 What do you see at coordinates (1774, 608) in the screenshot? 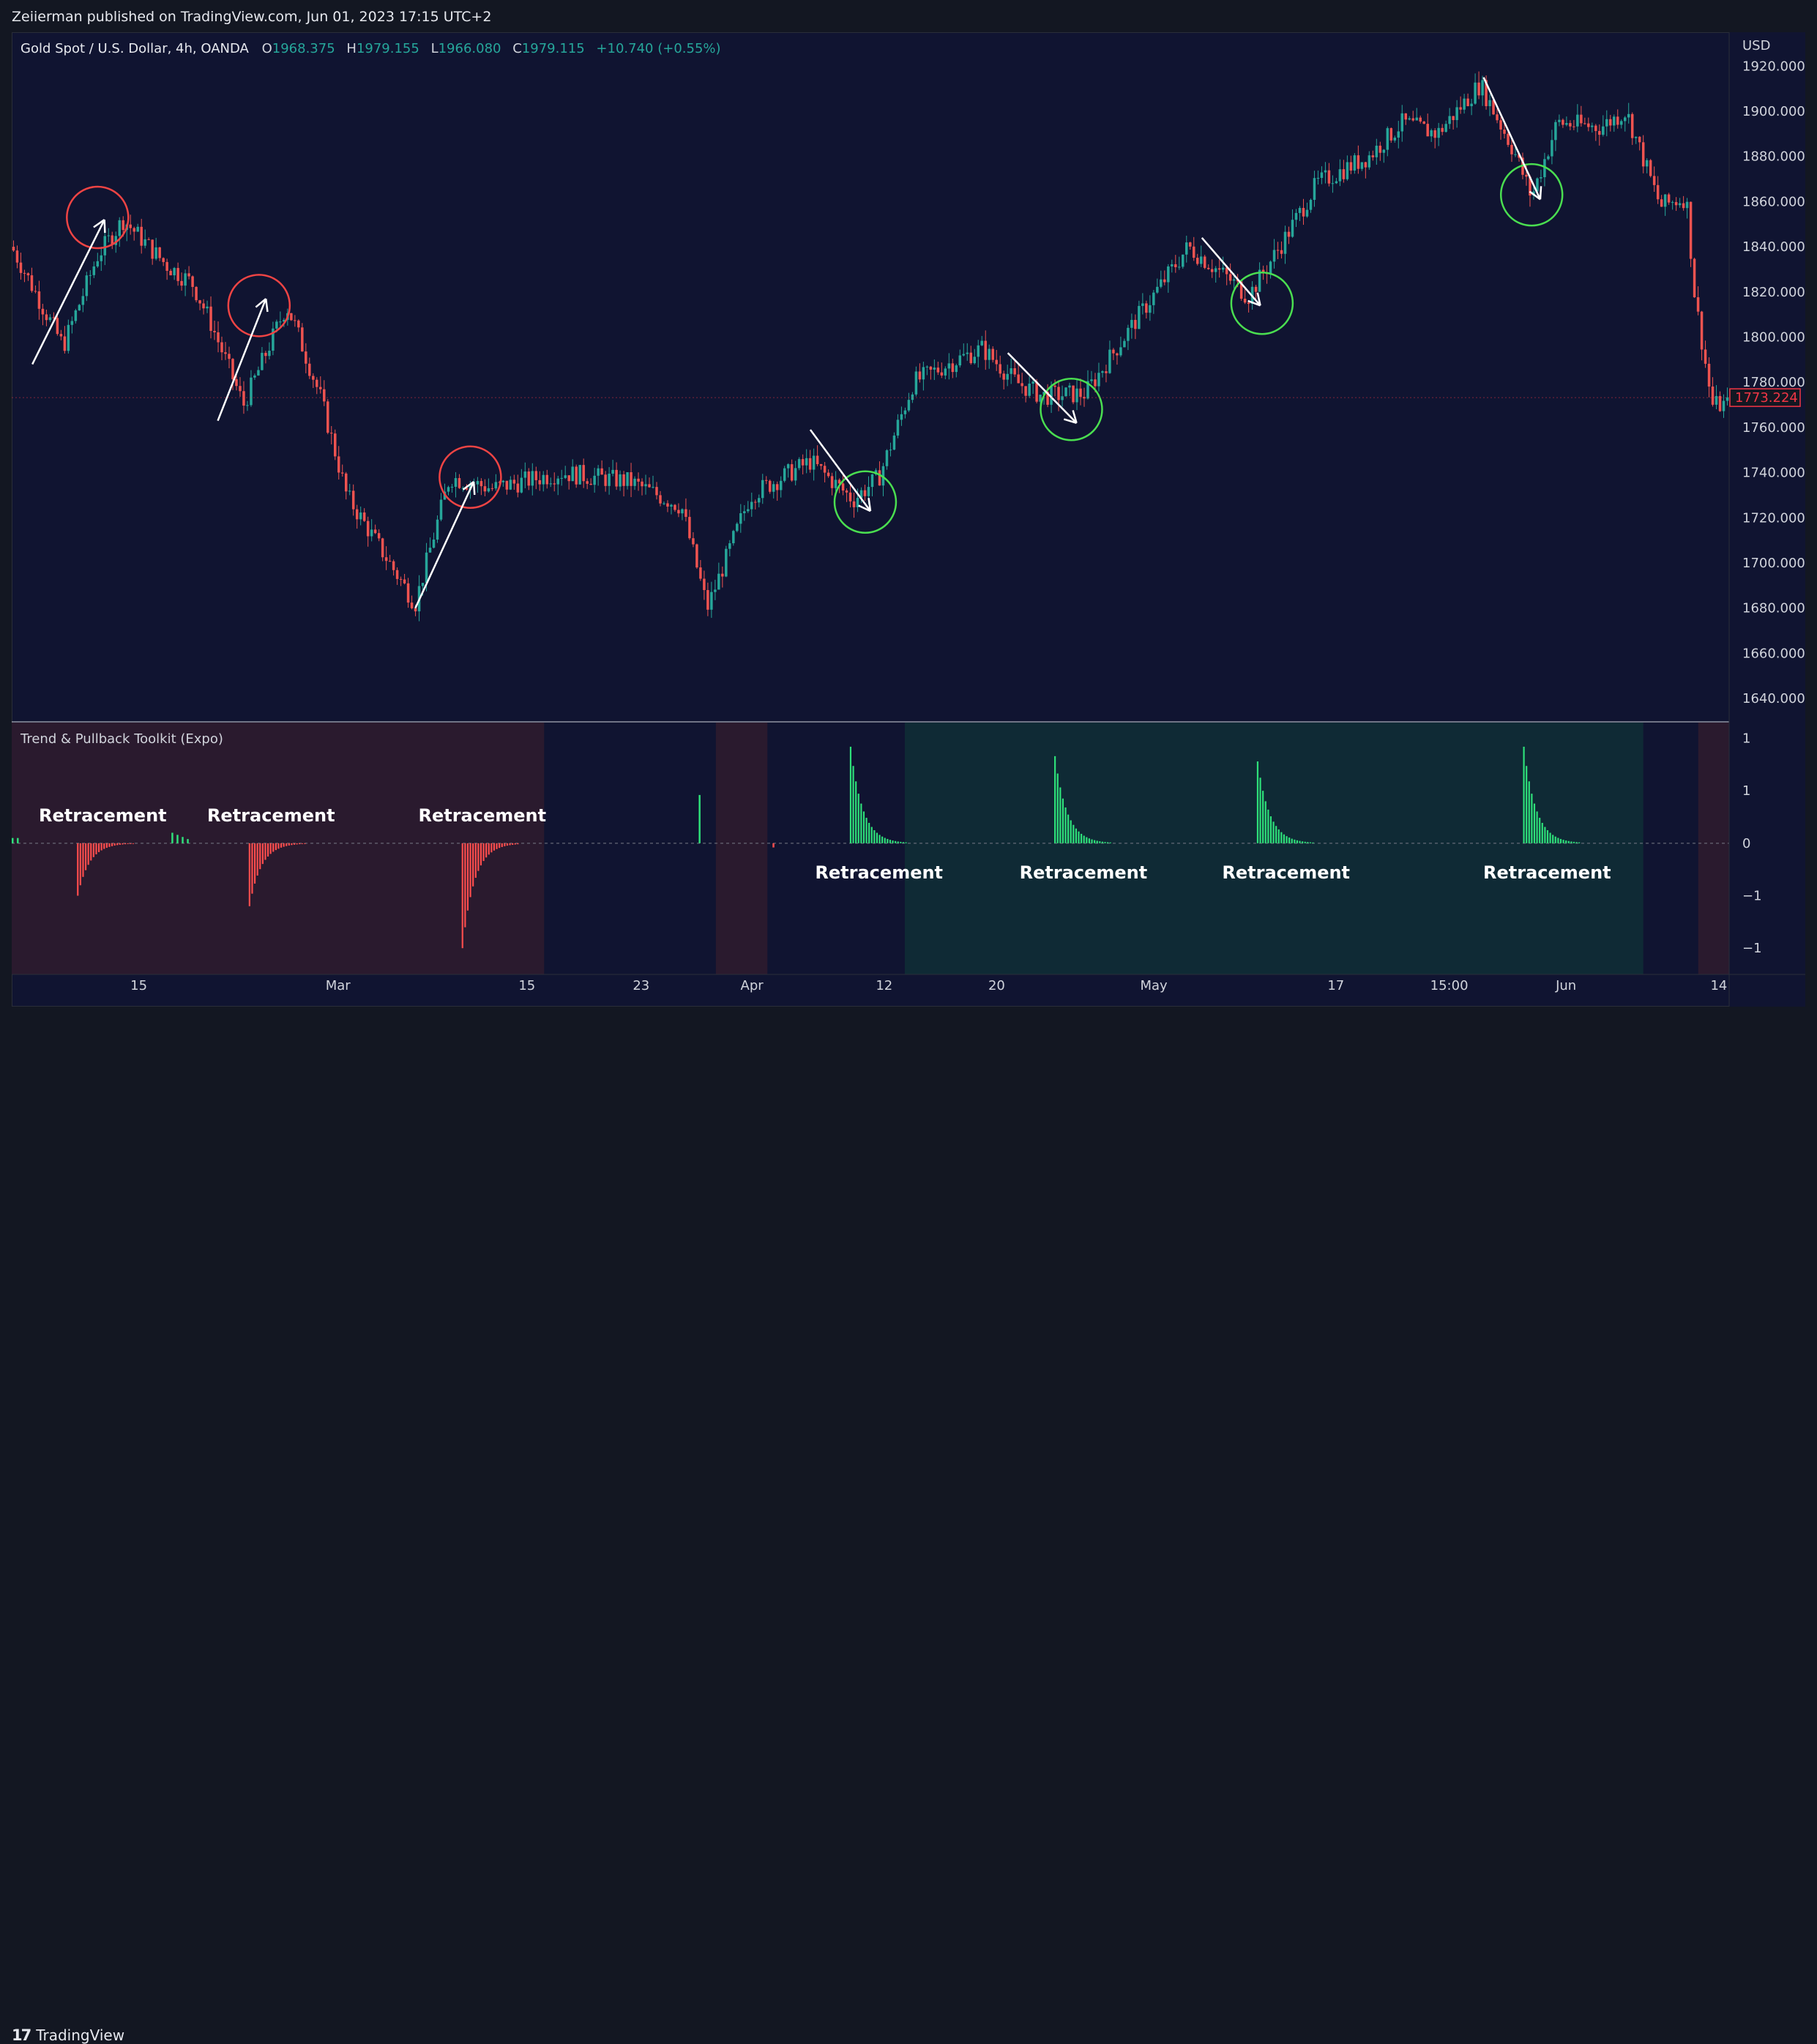
I see `price-tick-label: 1680.000` at bounding box center [1774, 608].